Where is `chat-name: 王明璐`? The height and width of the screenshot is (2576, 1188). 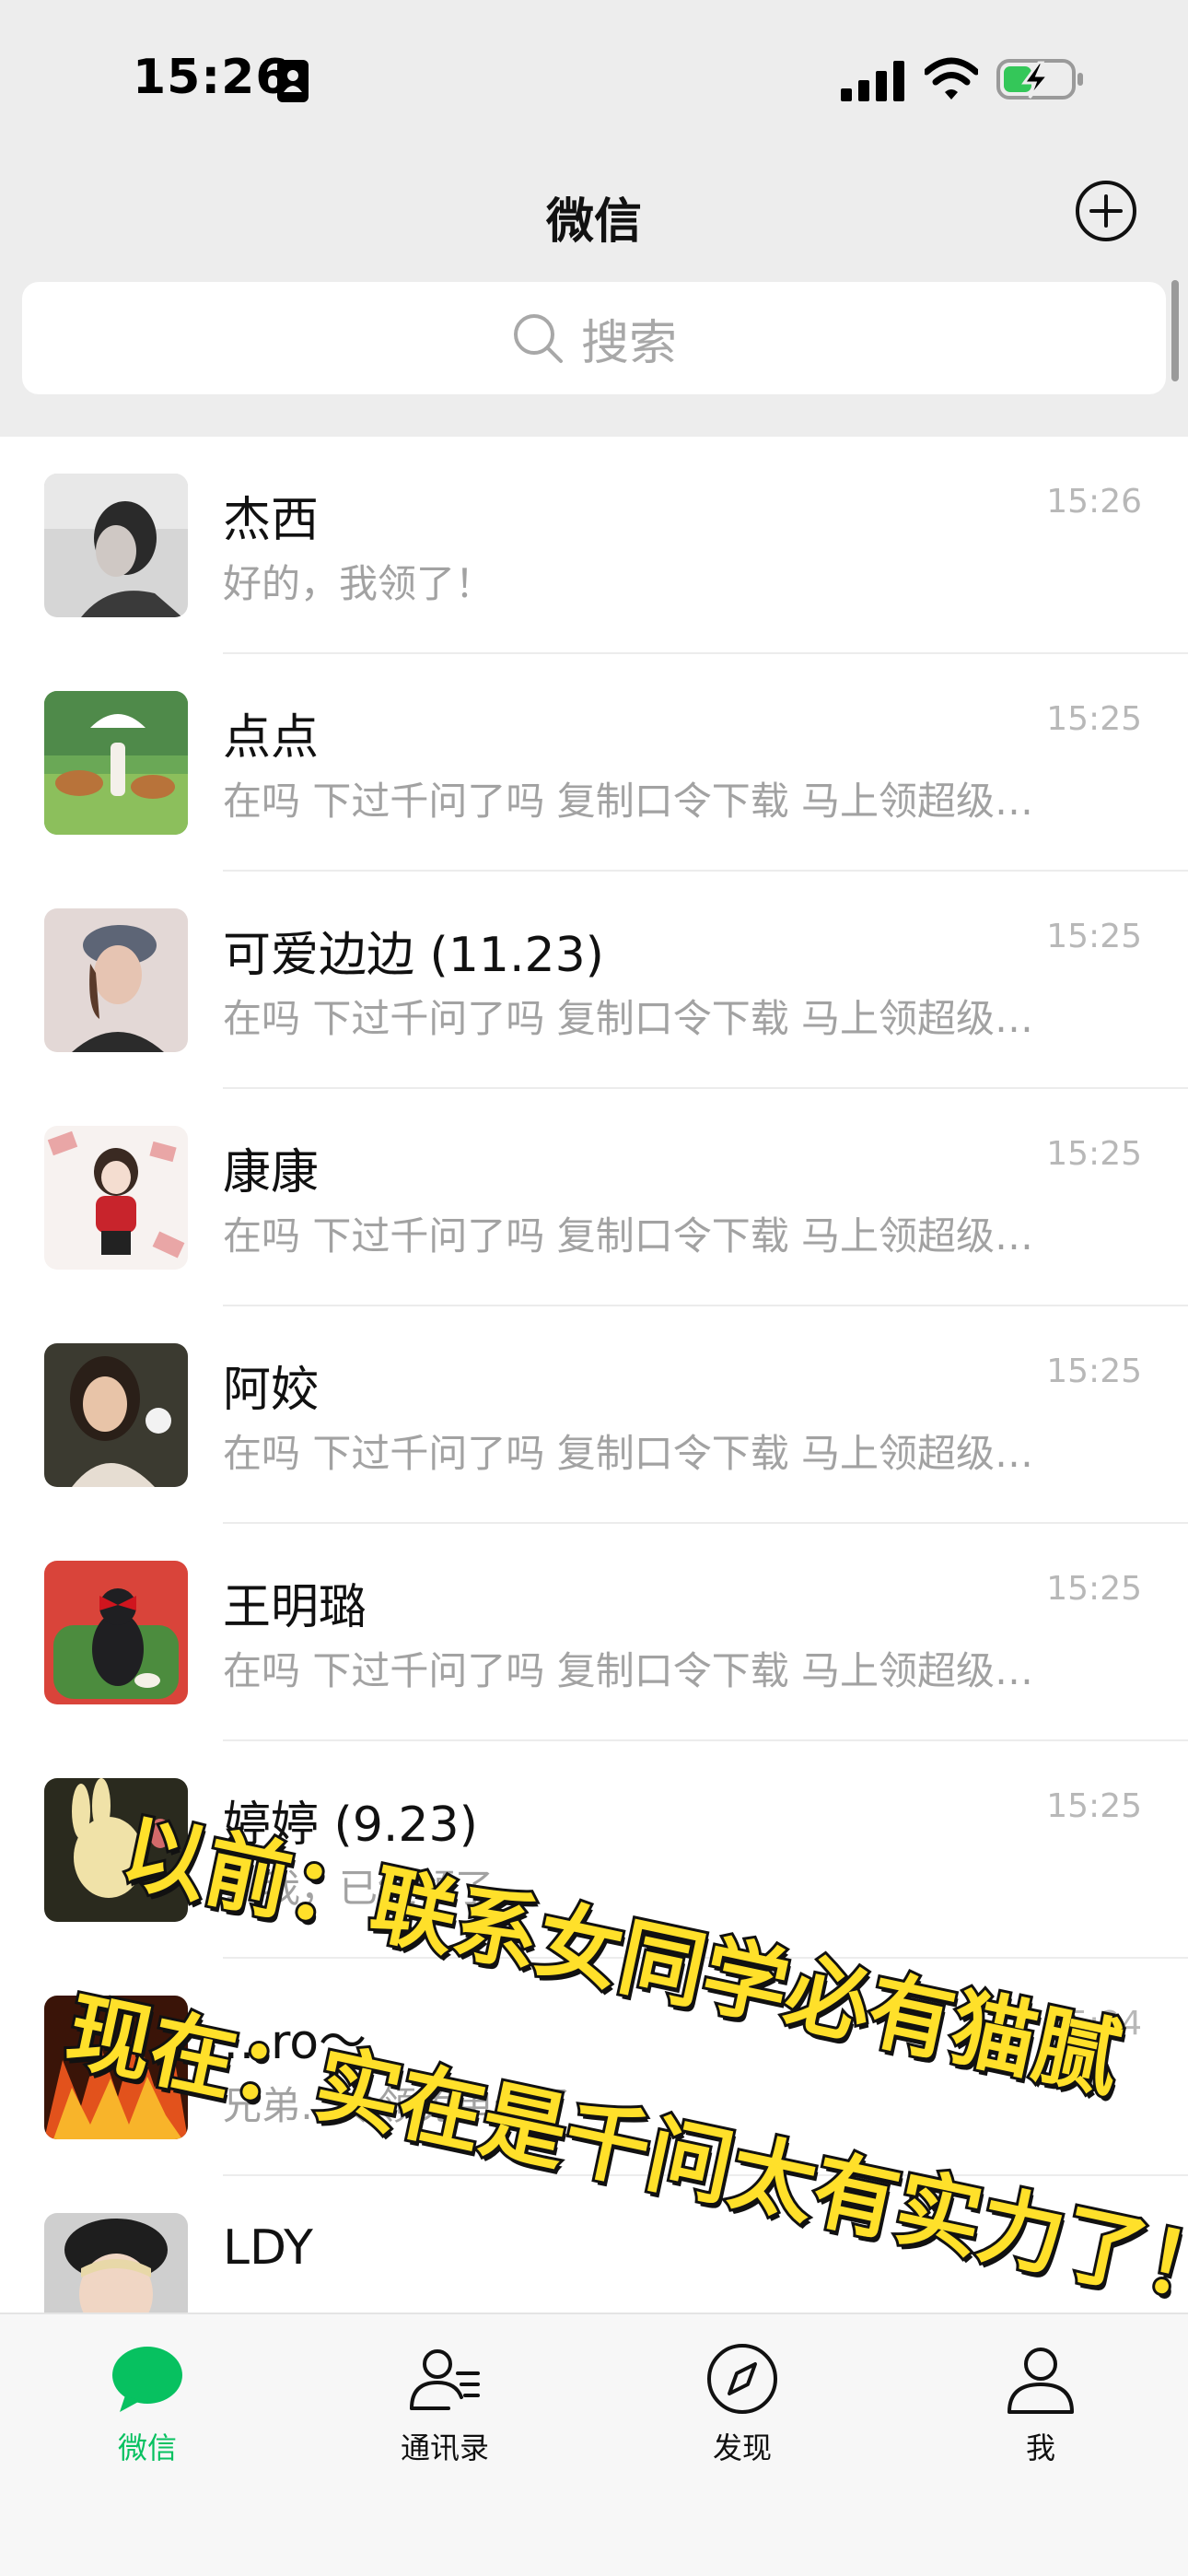
chat-name: 王明璐 is located at coordinates (295, 1607).